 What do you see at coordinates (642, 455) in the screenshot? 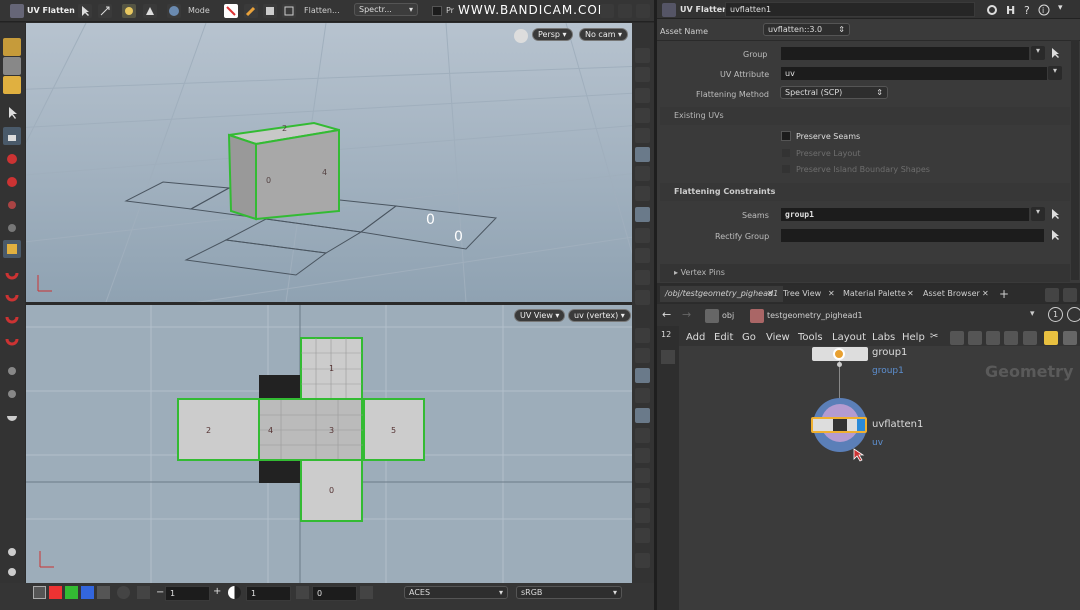
I see `uv-tool-7-icon` at bounding box center [642, 455].